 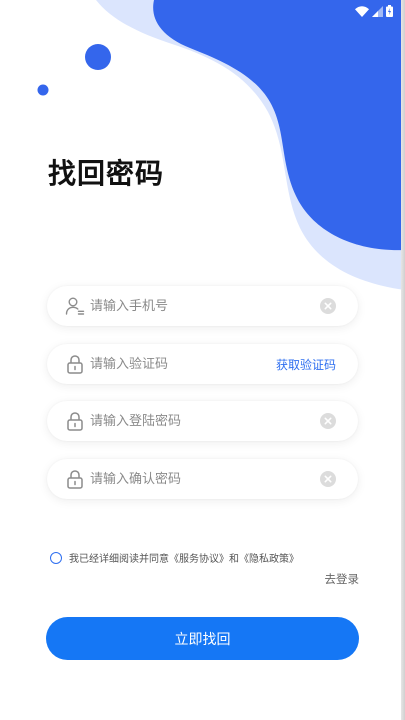 What do you see at coordinates (195, 306) in the screenshot?
I see `phone-input` at bounding box center [195, 306].